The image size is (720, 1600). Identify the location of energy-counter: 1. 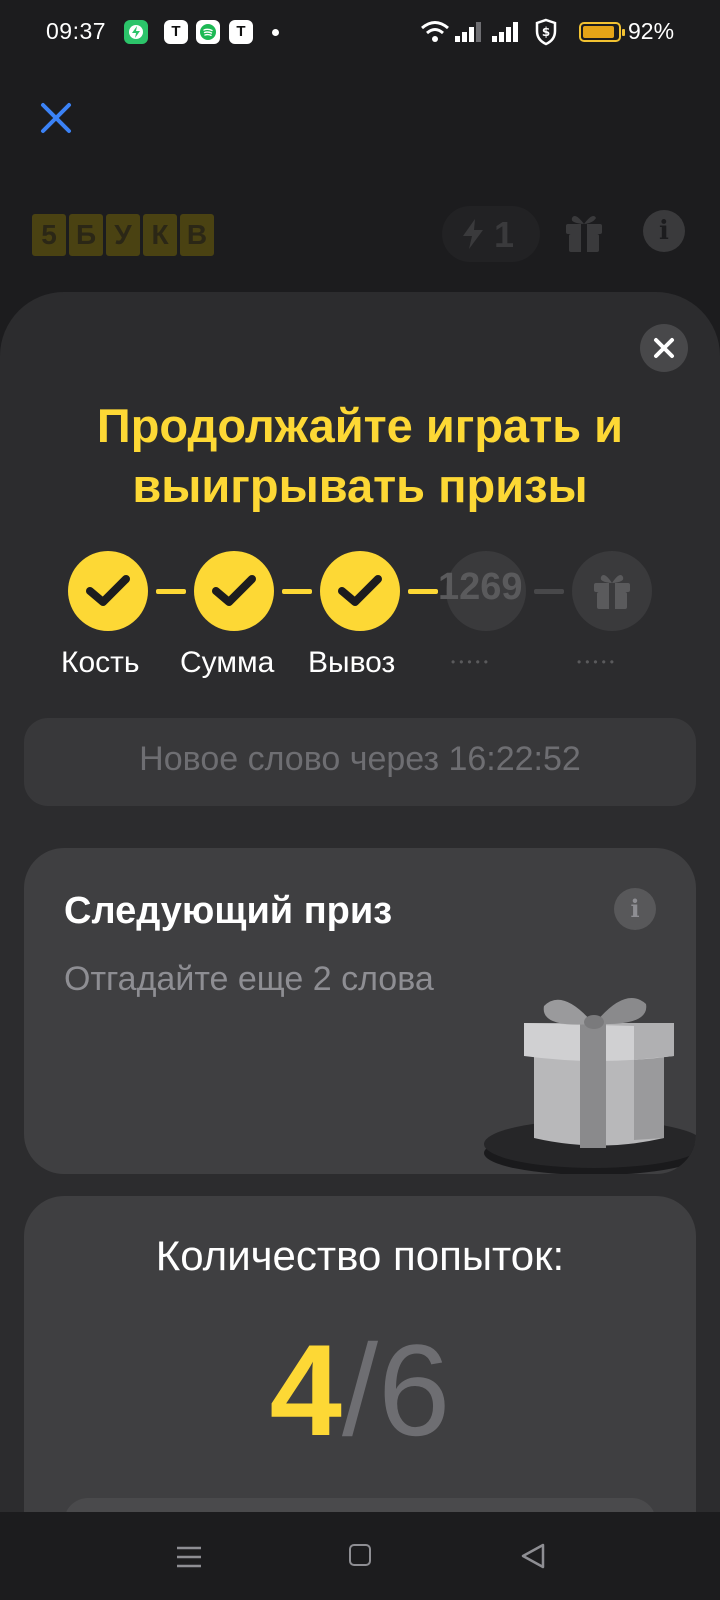
(491, 234).